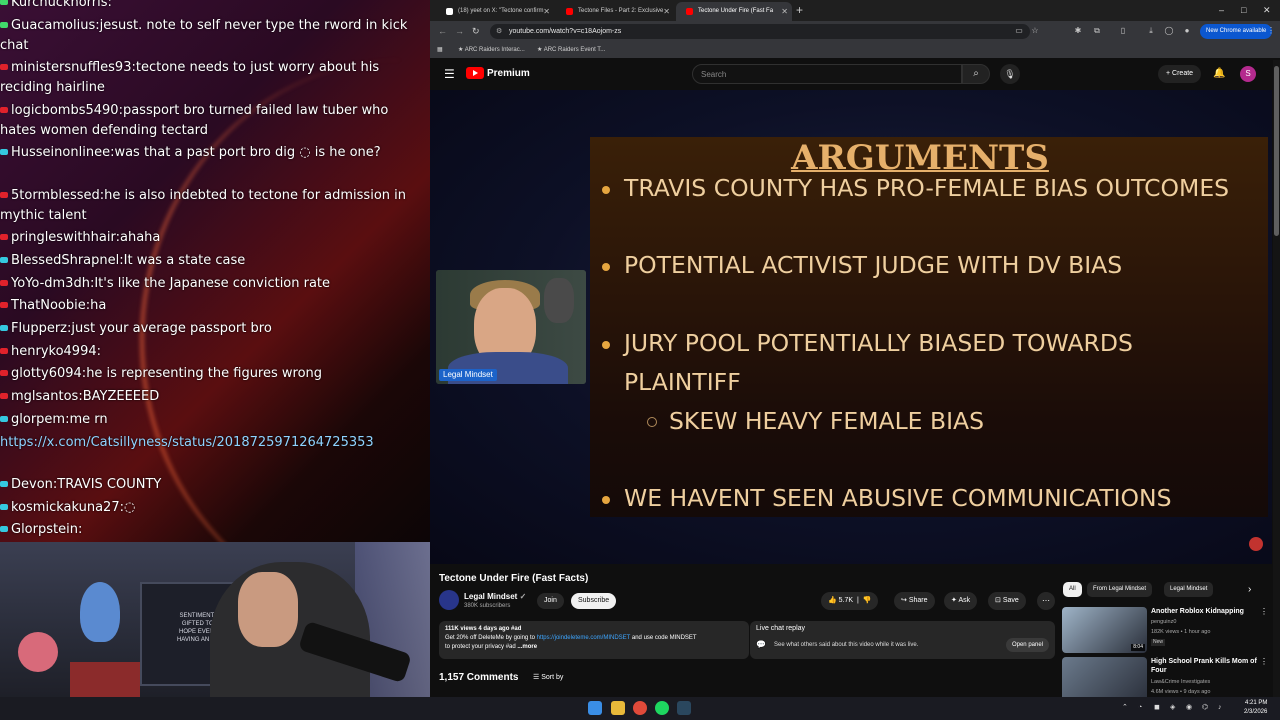 This screenshot has height=720, width=1280. I want to click on chat-username: Glorpstein, so click(44, 529).